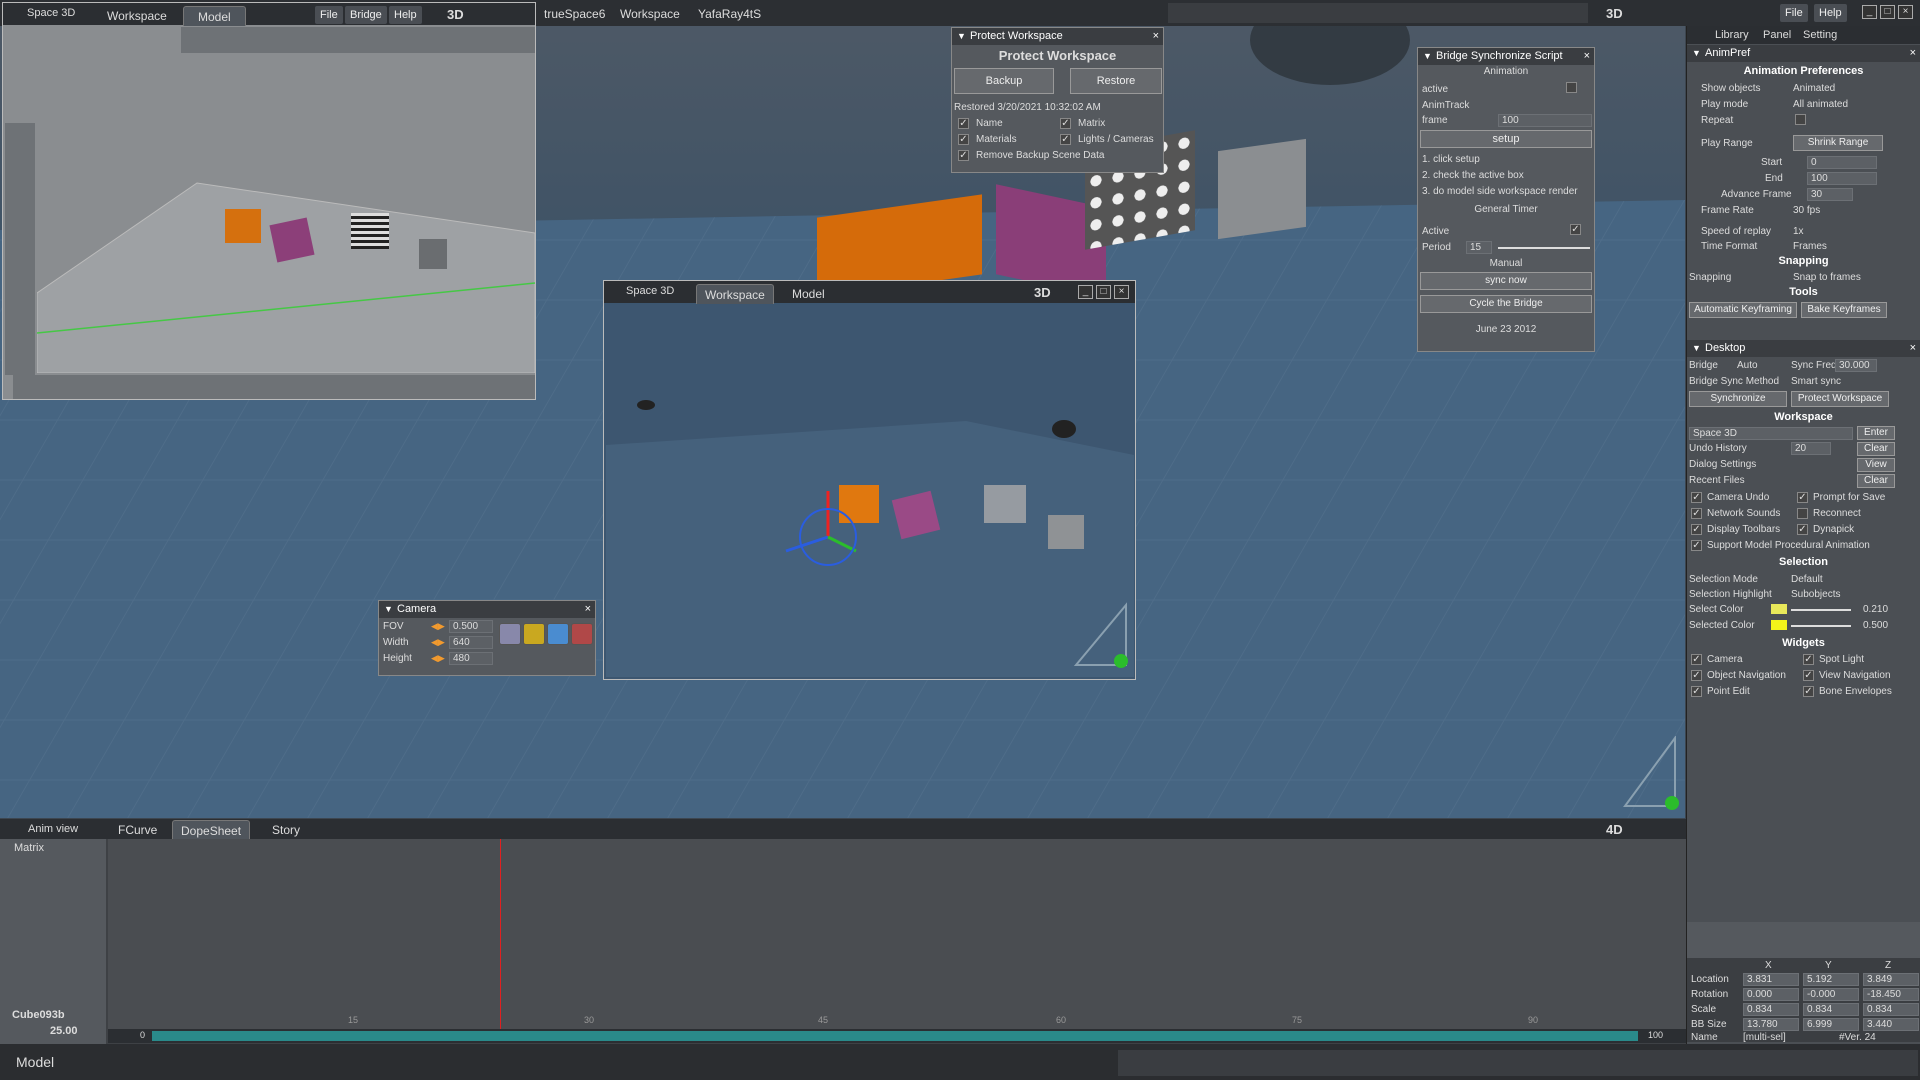  Describe the element at coordinates (897, 934) in the screenshot. I see `dopesheet-area: 15 30 45 60 75 90` at that location.